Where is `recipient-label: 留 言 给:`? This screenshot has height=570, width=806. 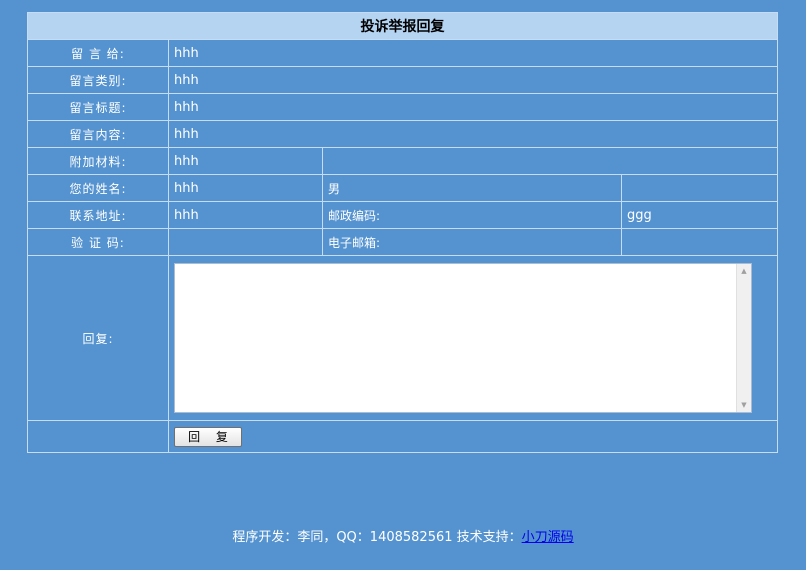 recipient-label: 留 言 给: is located at coordinates (98, 53).